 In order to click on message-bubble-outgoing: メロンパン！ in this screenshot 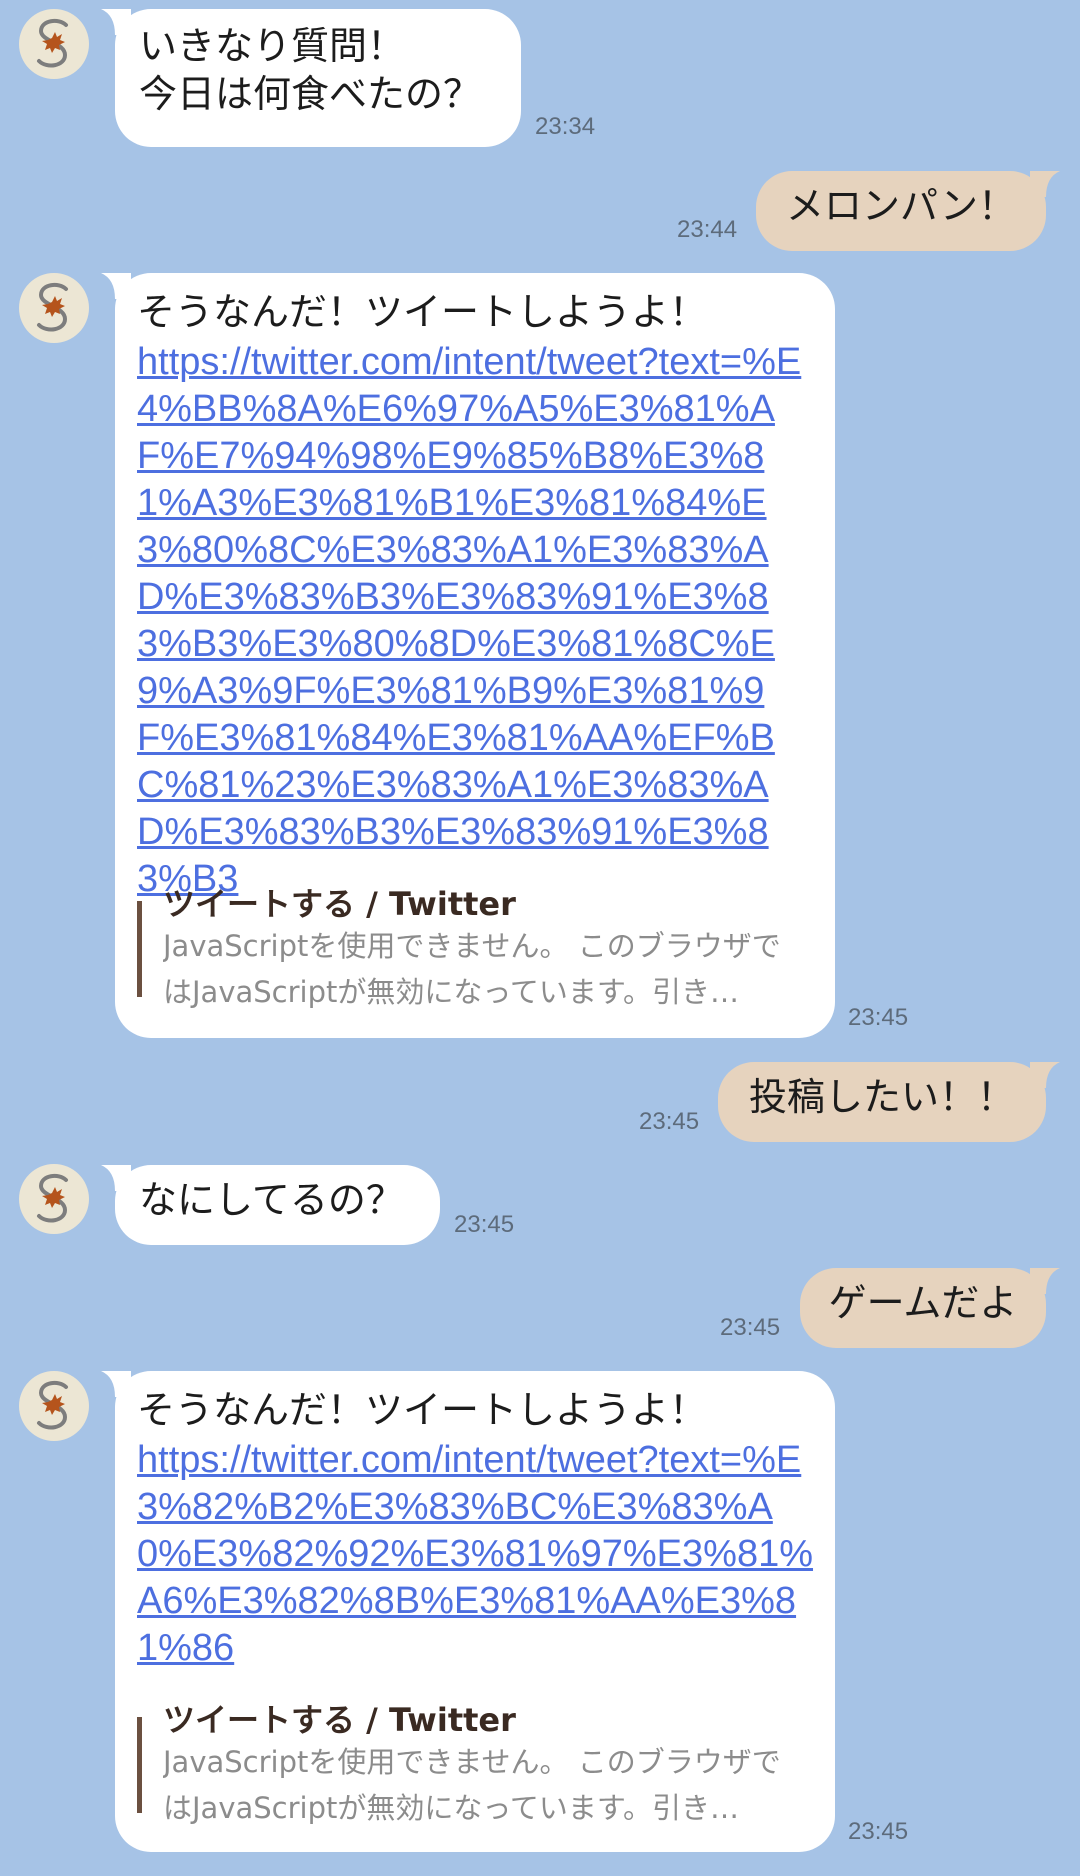, I will do `click(908, 211)`.